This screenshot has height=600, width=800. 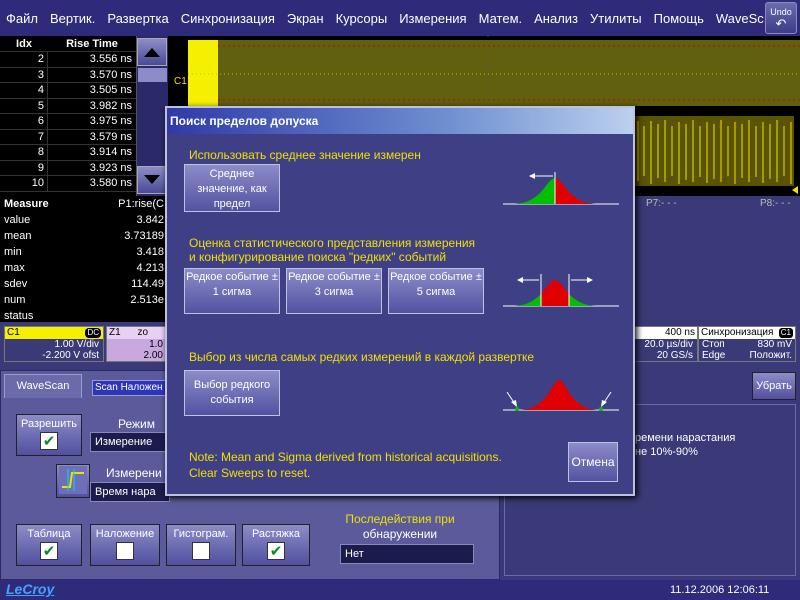 I want to click on overlay-checkbox, so click(x=125, y=551).